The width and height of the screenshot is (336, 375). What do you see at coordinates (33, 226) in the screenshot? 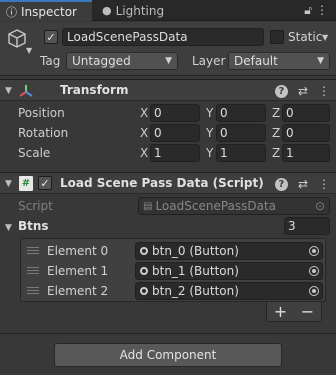
I see `btns-label: Btns` at bounding box center [33, 226].